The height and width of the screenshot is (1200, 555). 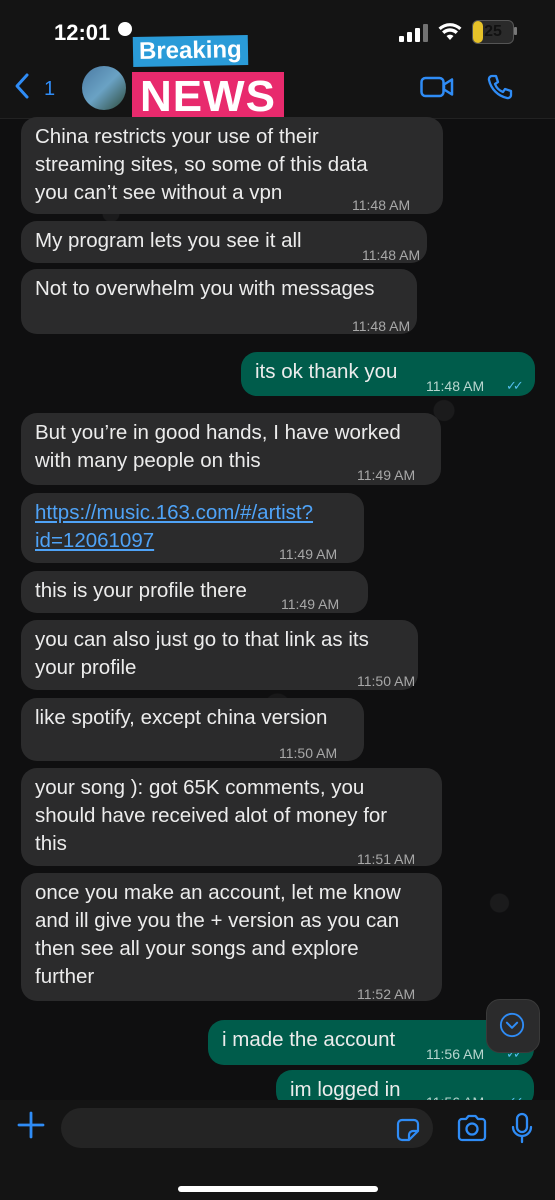 I want to click on cellular-signal-icon, so click(x=414, y=33).